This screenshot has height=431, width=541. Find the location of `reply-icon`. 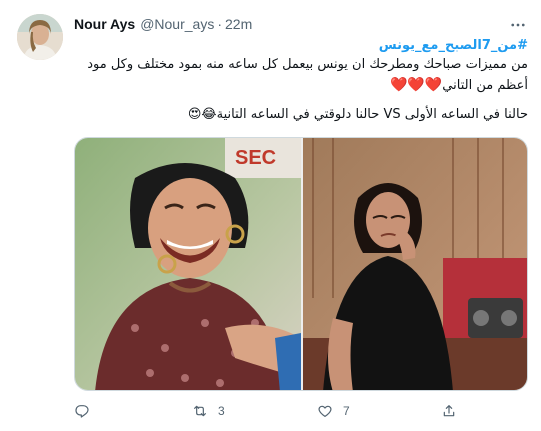

reply-icon is located at coordinates (82, 411).